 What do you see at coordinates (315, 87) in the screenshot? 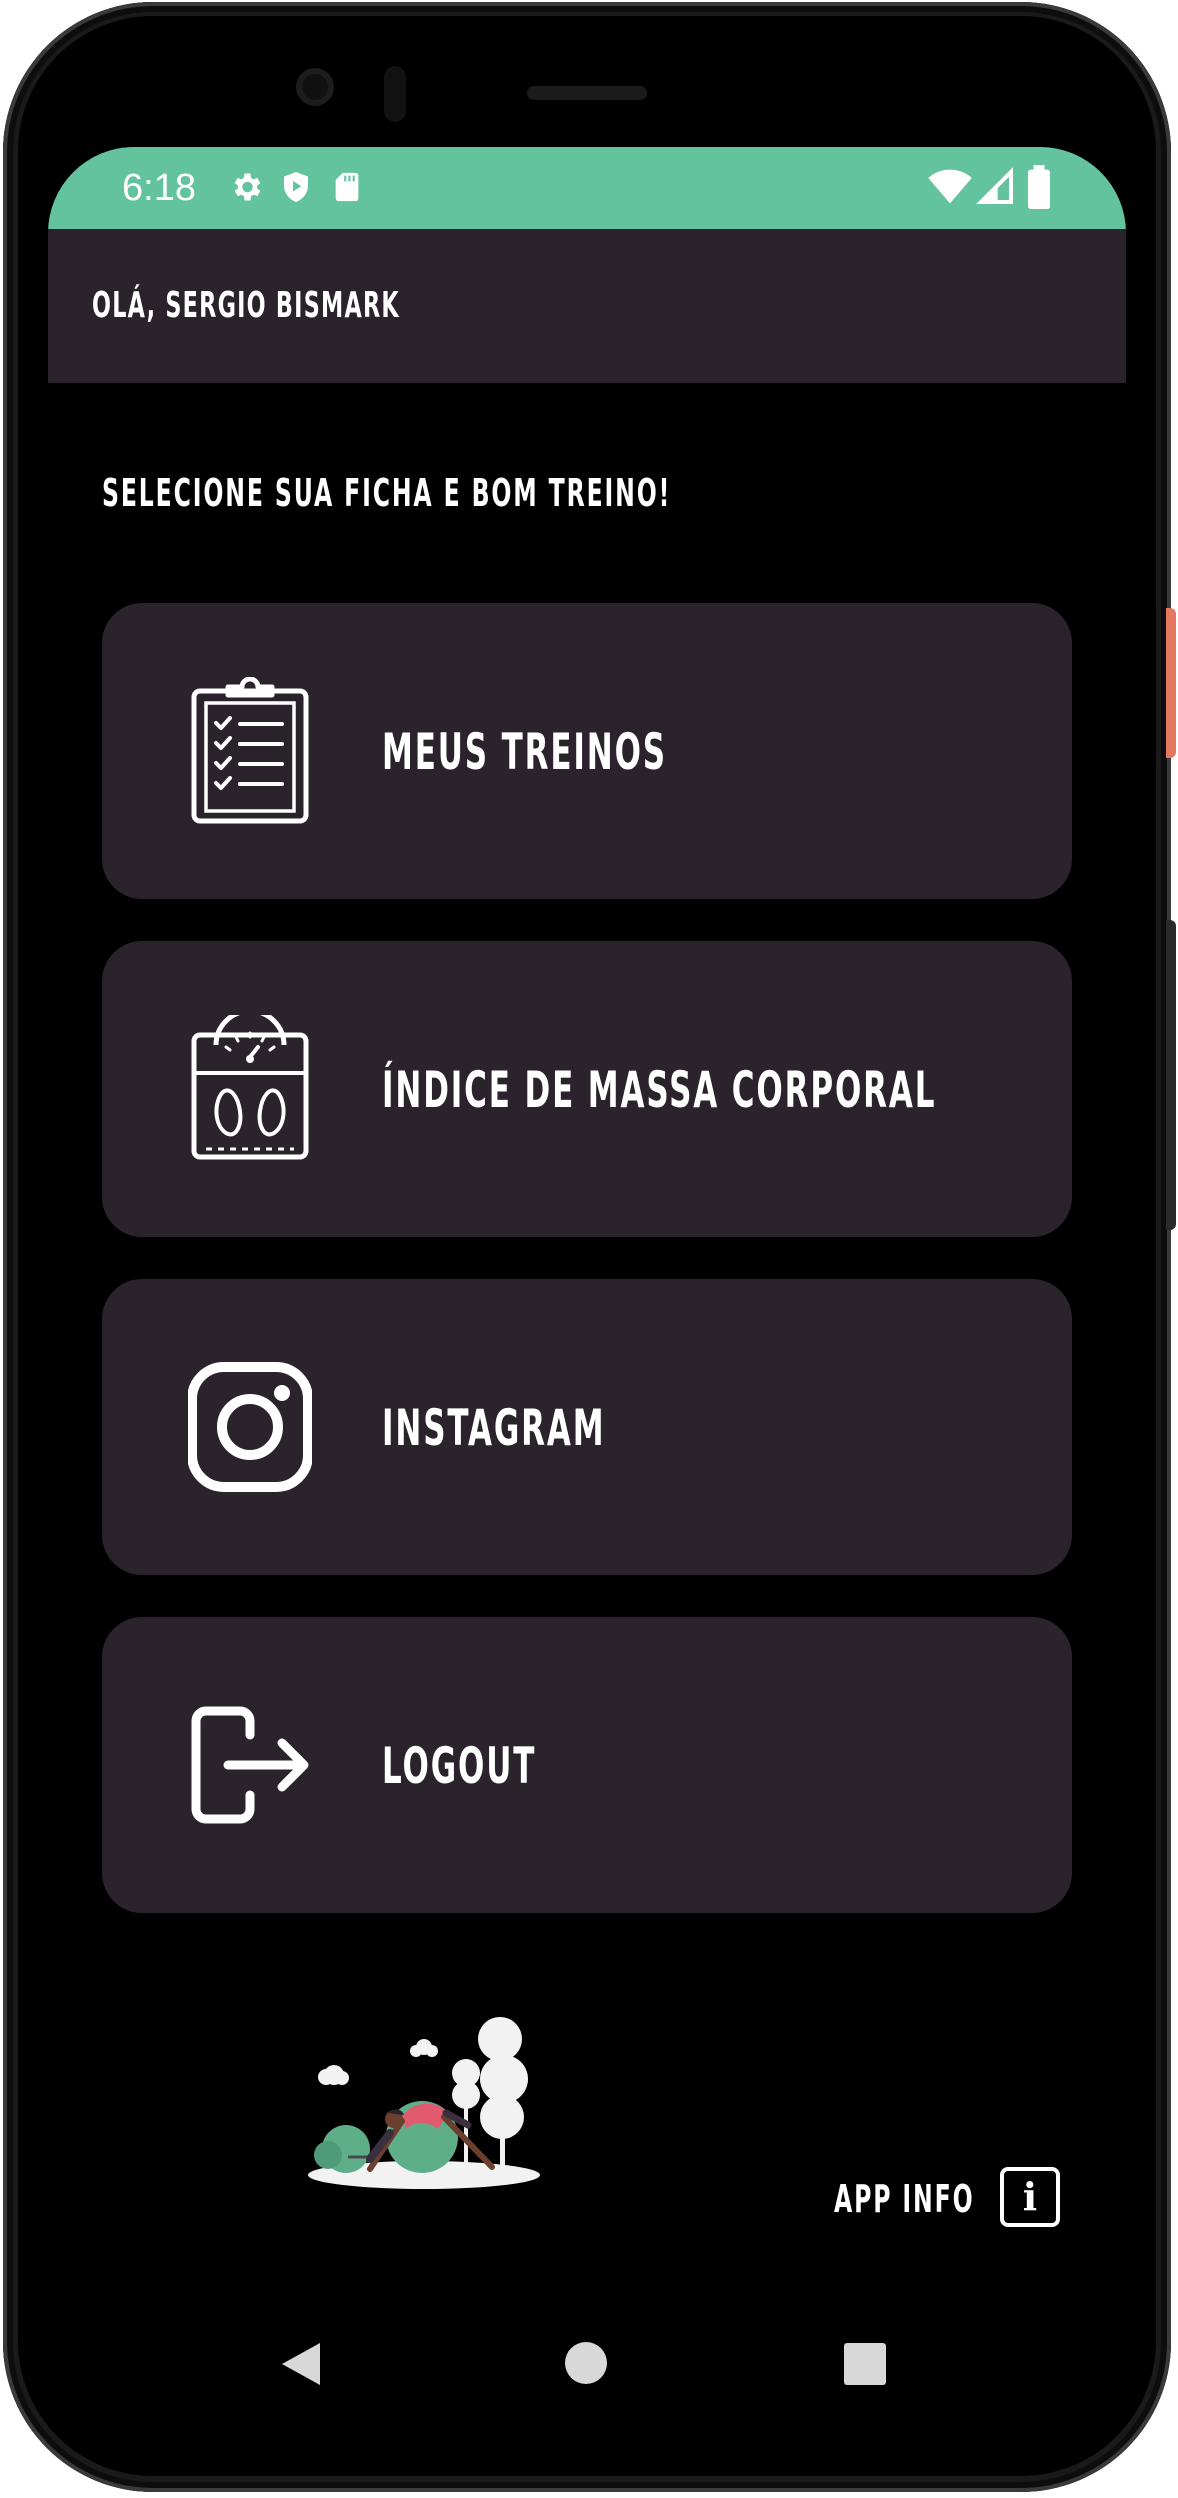
I see `front-camera` at bounding box center [315, 87].